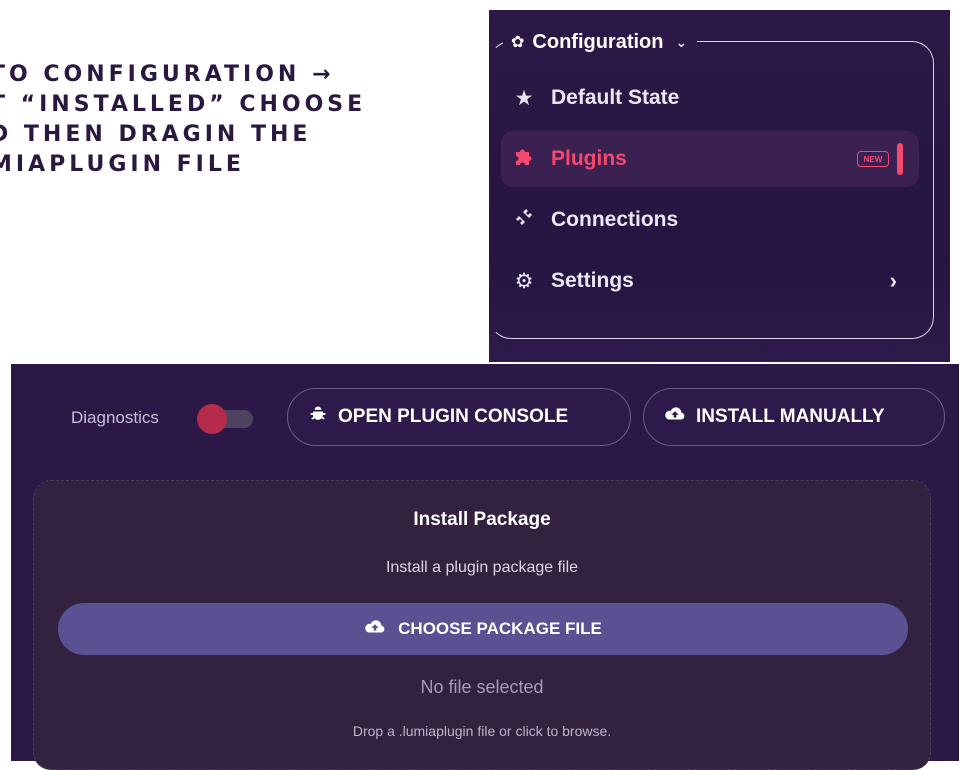 Image resolution: width=959 pixels, height=770 pixels. What do you see at coordinates (893, 280) in the screenshot?
I see `chevron-right-icon: ›` at bounding box center [893, 280].